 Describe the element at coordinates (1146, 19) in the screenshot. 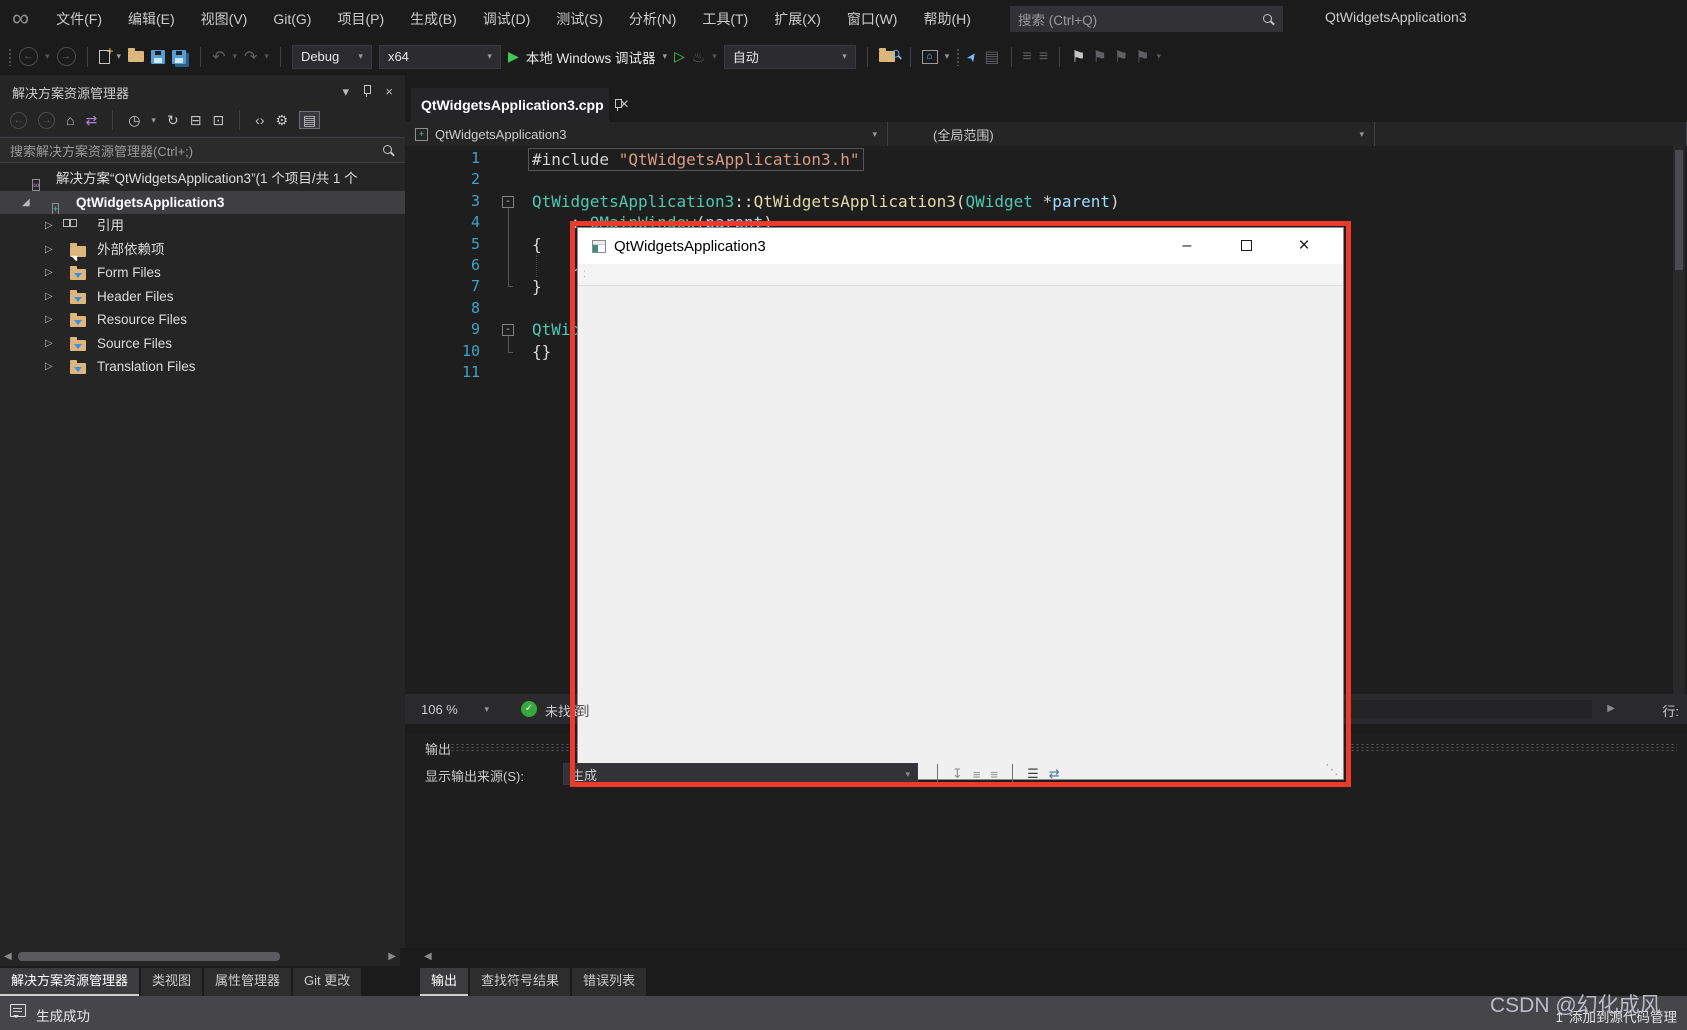

I see `quick-search-input: 搜索 (Ctrl+Q)` at that location.